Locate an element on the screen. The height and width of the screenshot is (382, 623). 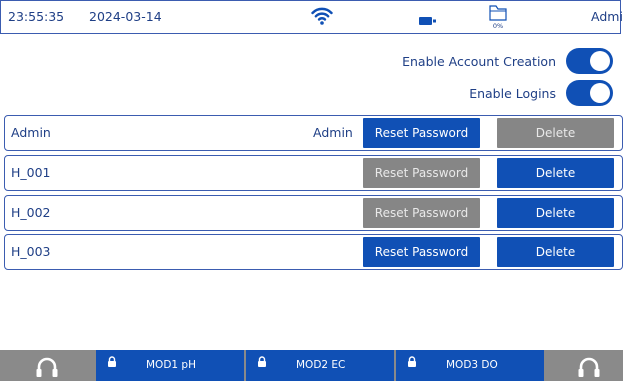
enable-account-creation-row: Enable Account Creation is located at coordinates (507, 61).